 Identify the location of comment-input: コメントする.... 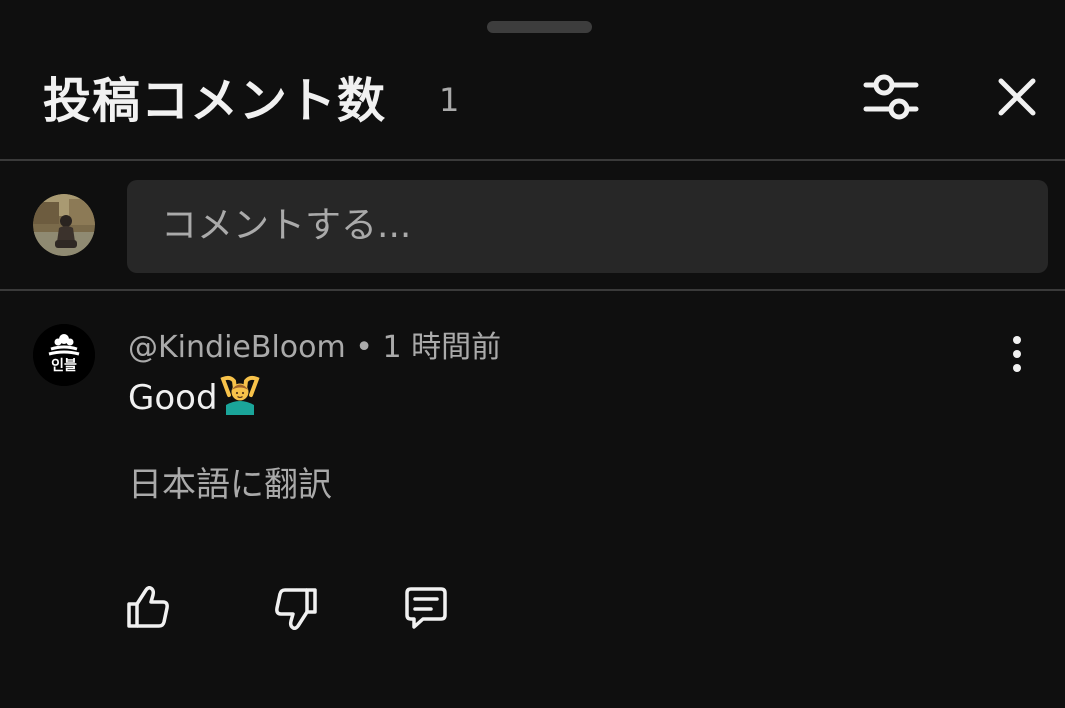
(587, 226).